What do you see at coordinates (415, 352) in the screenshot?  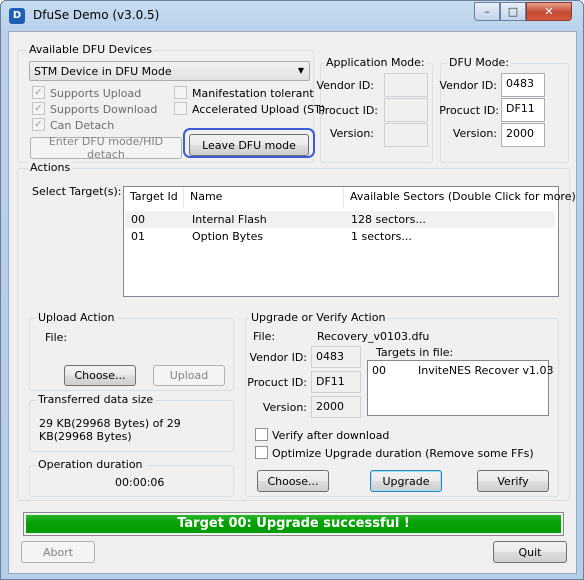 I see `targets-in-file-label: Targets in file:` at bounding box center [415, 352].